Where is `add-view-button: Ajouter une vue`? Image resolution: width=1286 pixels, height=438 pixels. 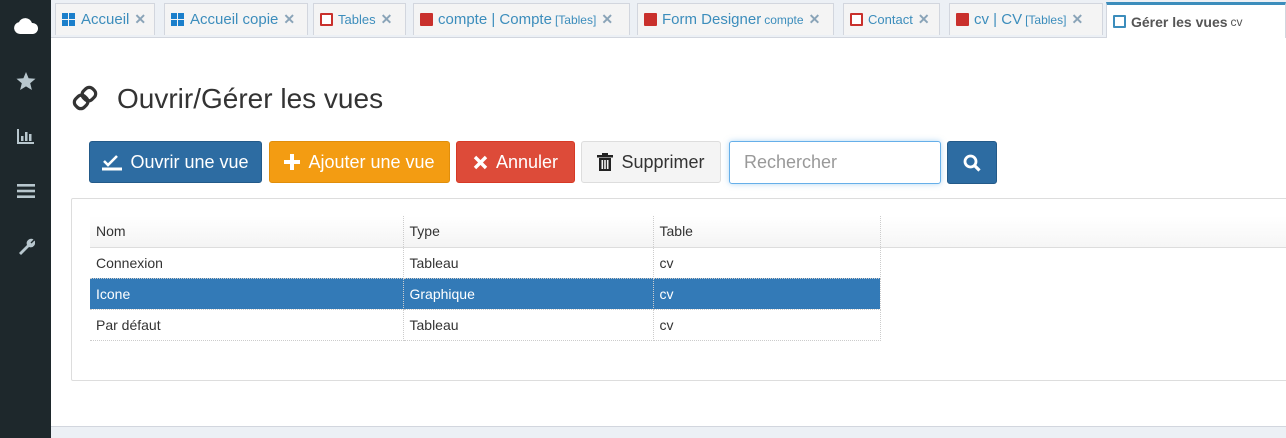
add-view-button: Ajouter une vue is located at coordinates (359, 162).